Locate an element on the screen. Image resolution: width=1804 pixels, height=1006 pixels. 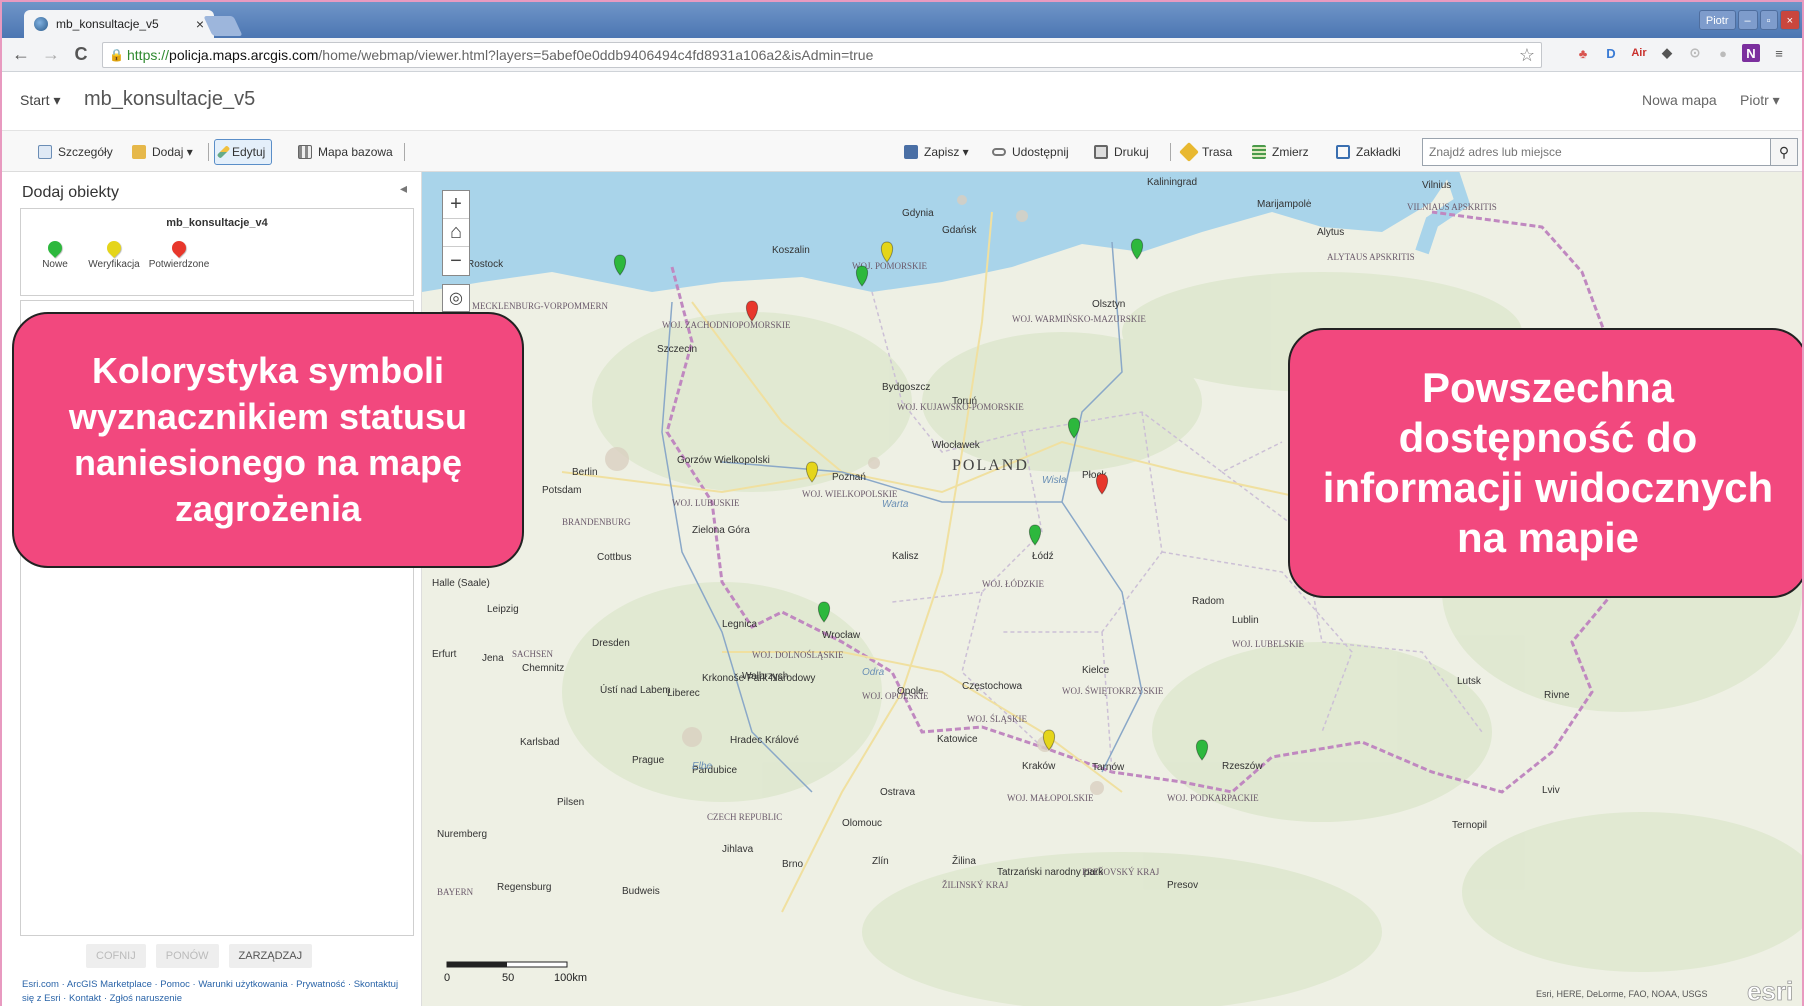
map-label: Alytus is located at coordinates (1330, 232).